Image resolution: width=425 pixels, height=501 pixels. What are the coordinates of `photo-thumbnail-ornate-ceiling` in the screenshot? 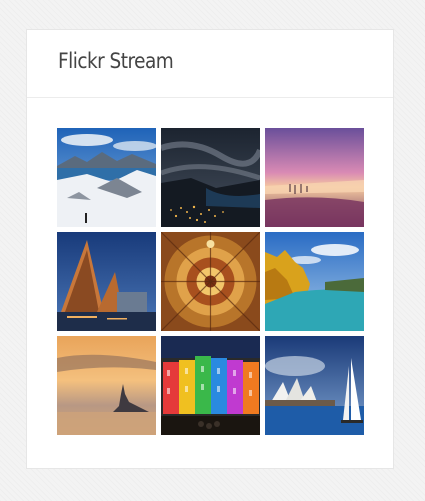 It's located at (210, 281).